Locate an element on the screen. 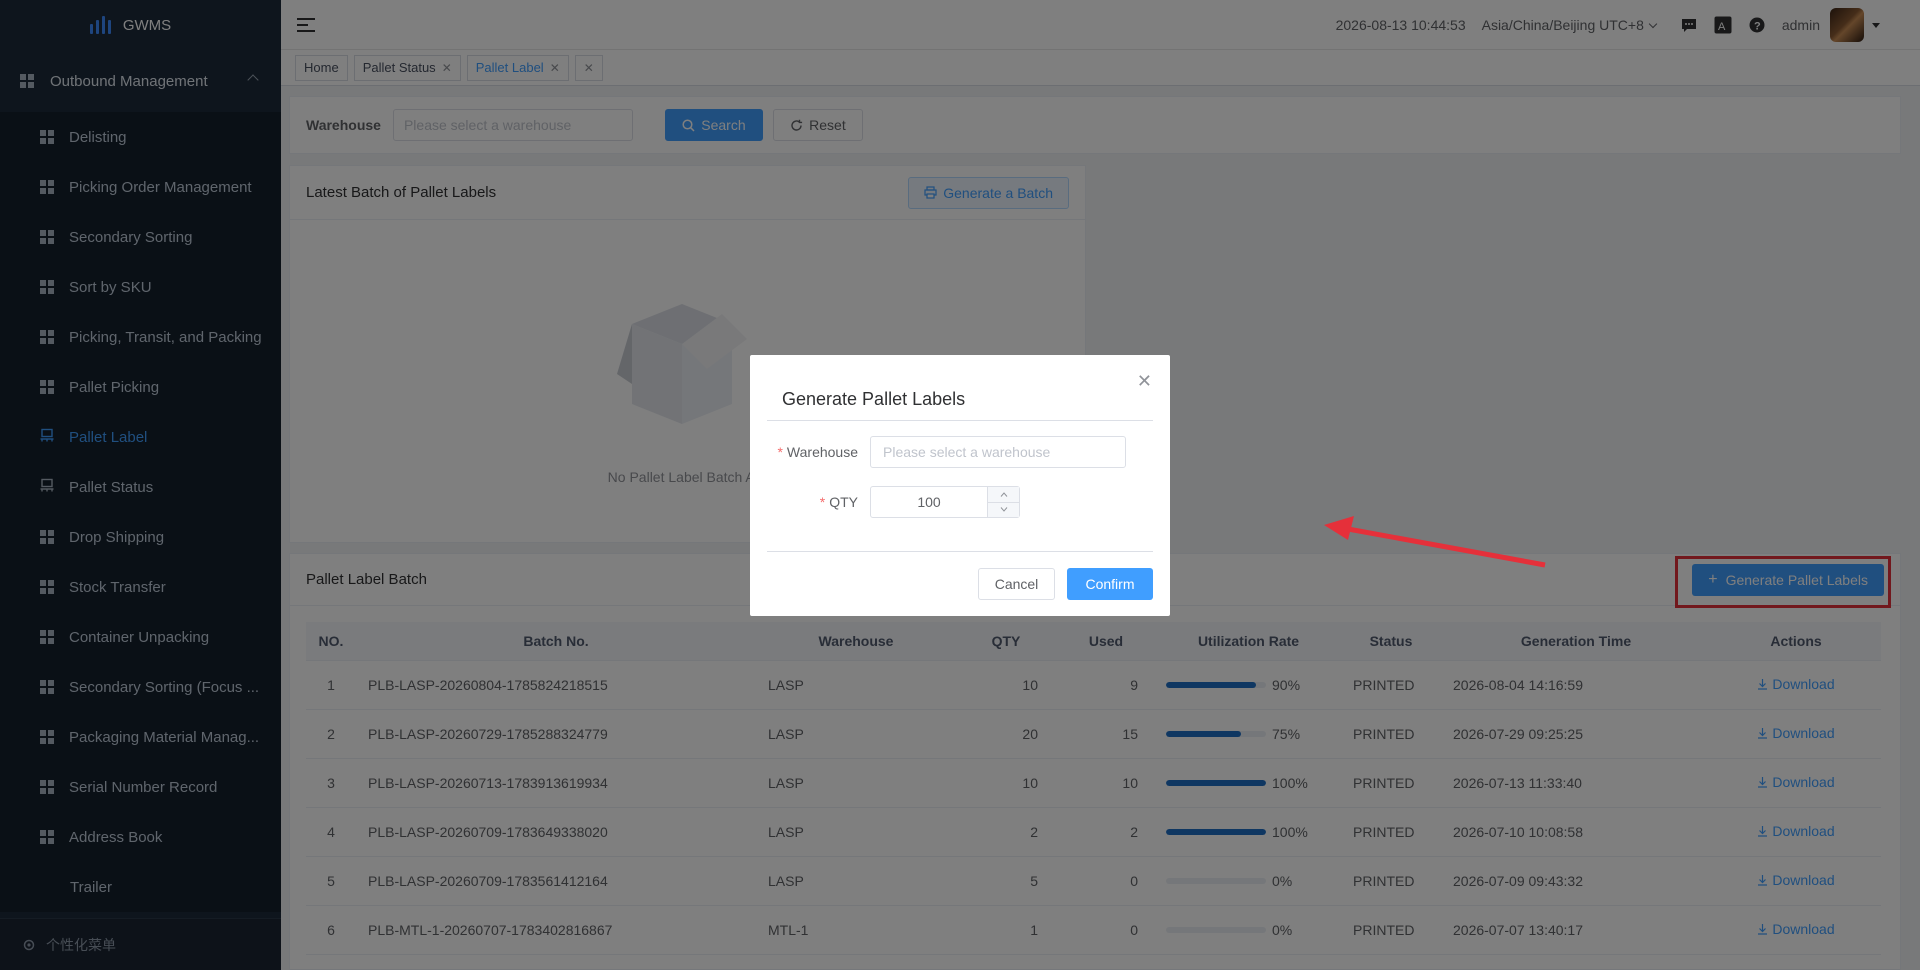 Image resolution: width=1920 pixels, height=970 pixels. confirm-button: Confirm is located at coordinates (1110, 584).